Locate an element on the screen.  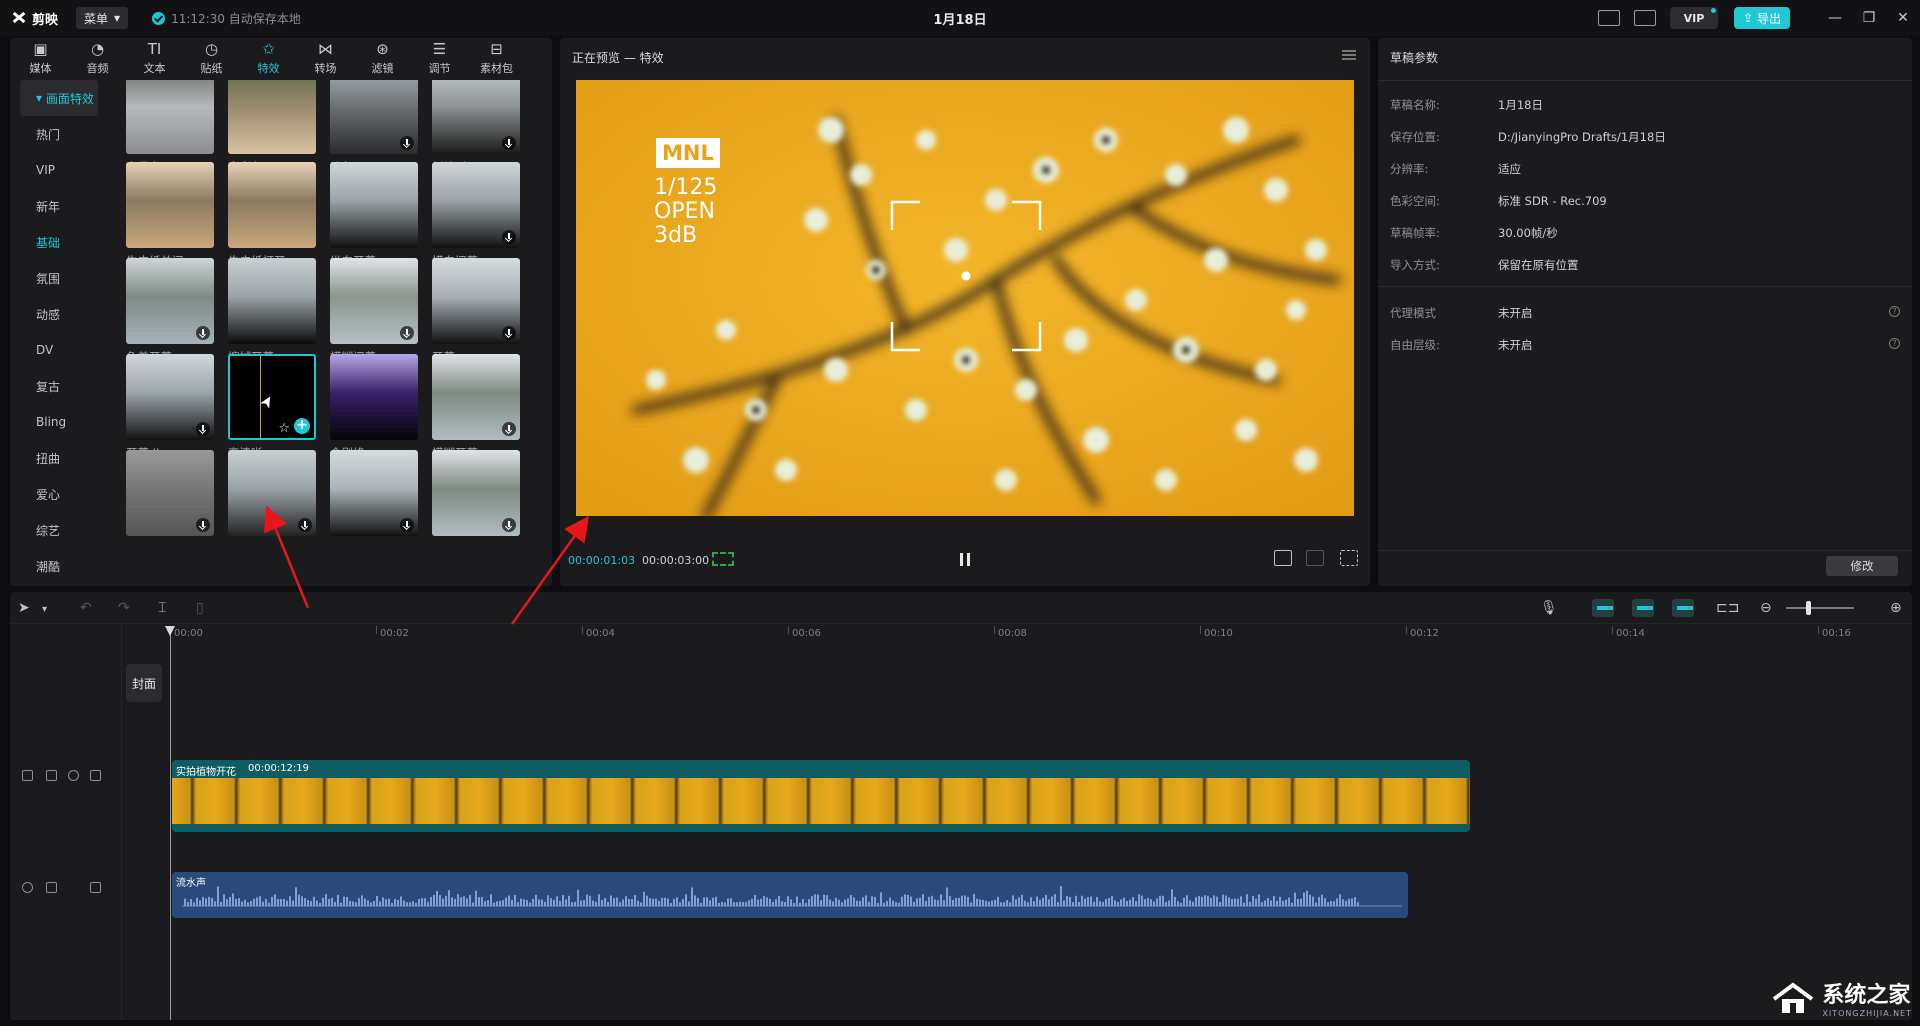
tab-adjust: ☰ 调节 is located at coordinates (439, 59).